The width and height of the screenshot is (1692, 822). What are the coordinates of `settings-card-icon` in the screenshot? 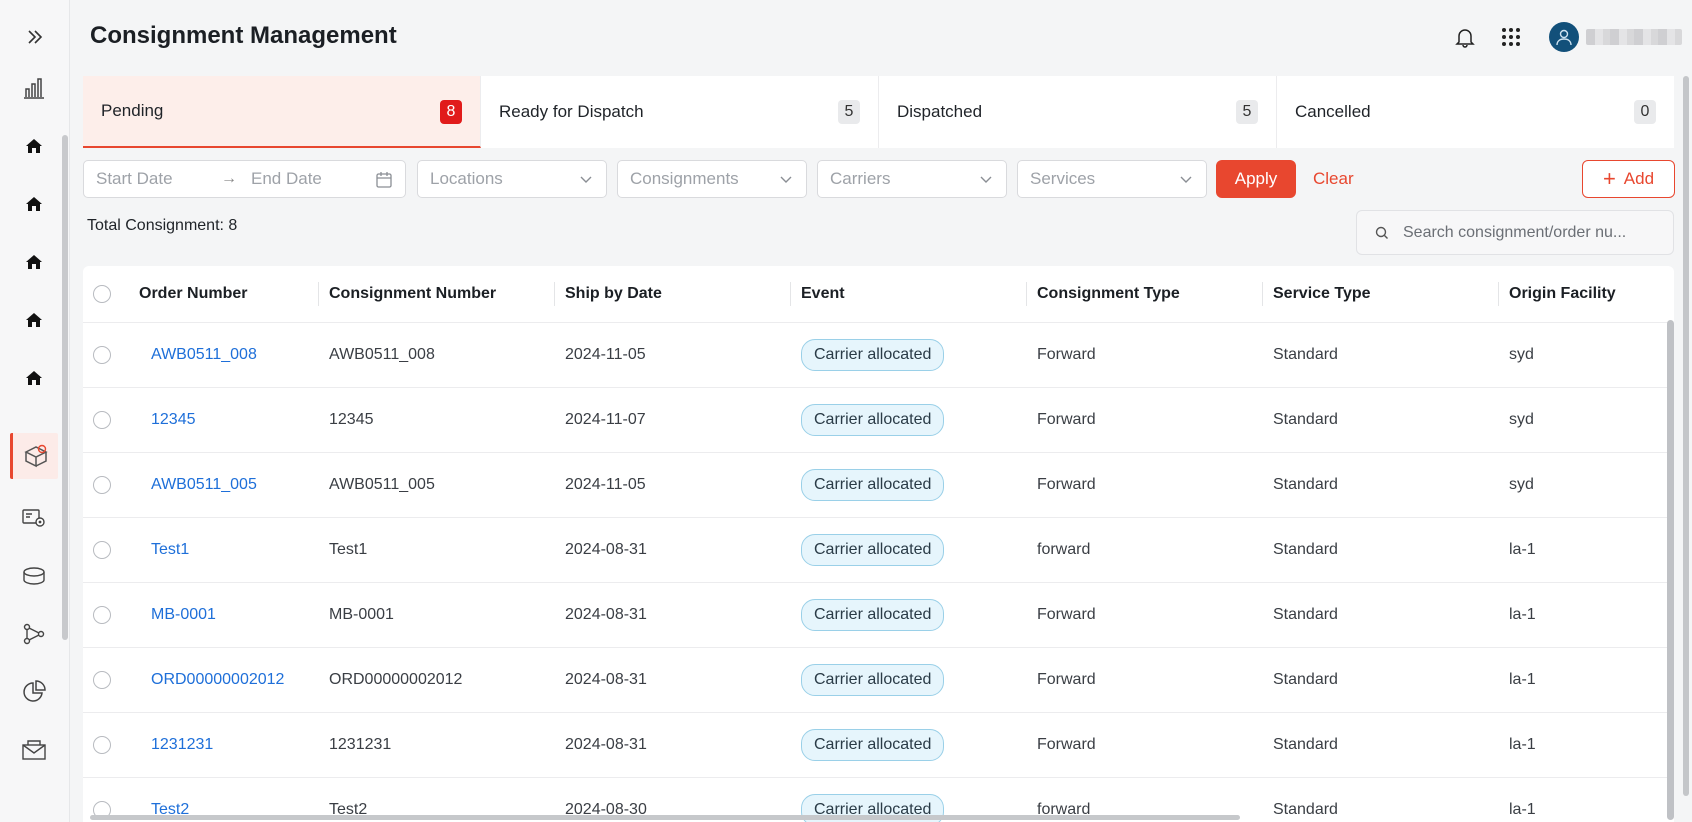 It's located at (33, 518).